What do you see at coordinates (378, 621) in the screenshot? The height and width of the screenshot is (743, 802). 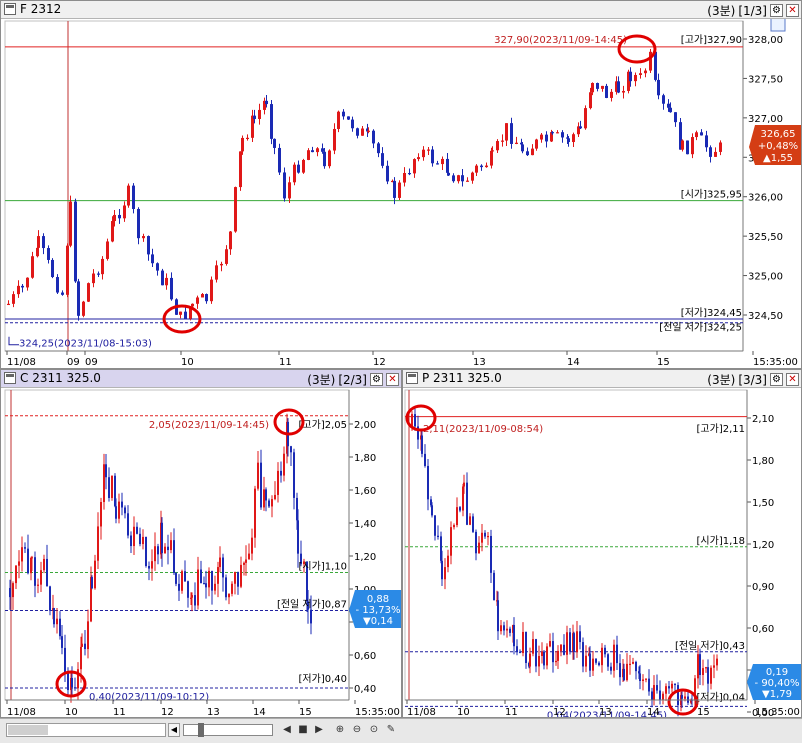 I see `change-amount: ▼0,14` at bounding box center [378, 621].